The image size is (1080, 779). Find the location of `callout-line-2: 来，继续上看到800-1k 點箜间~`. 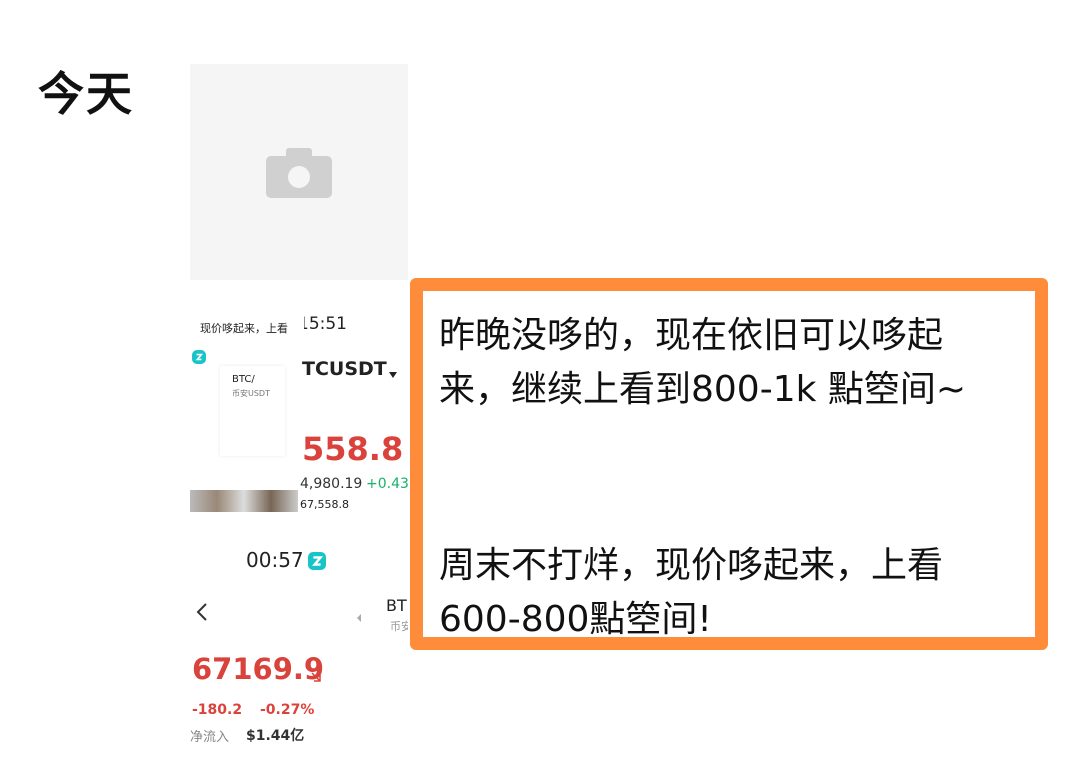

callout-line-2: 来，继续上看到800-1k 點箜间~ is located at coordinates (703, 389).